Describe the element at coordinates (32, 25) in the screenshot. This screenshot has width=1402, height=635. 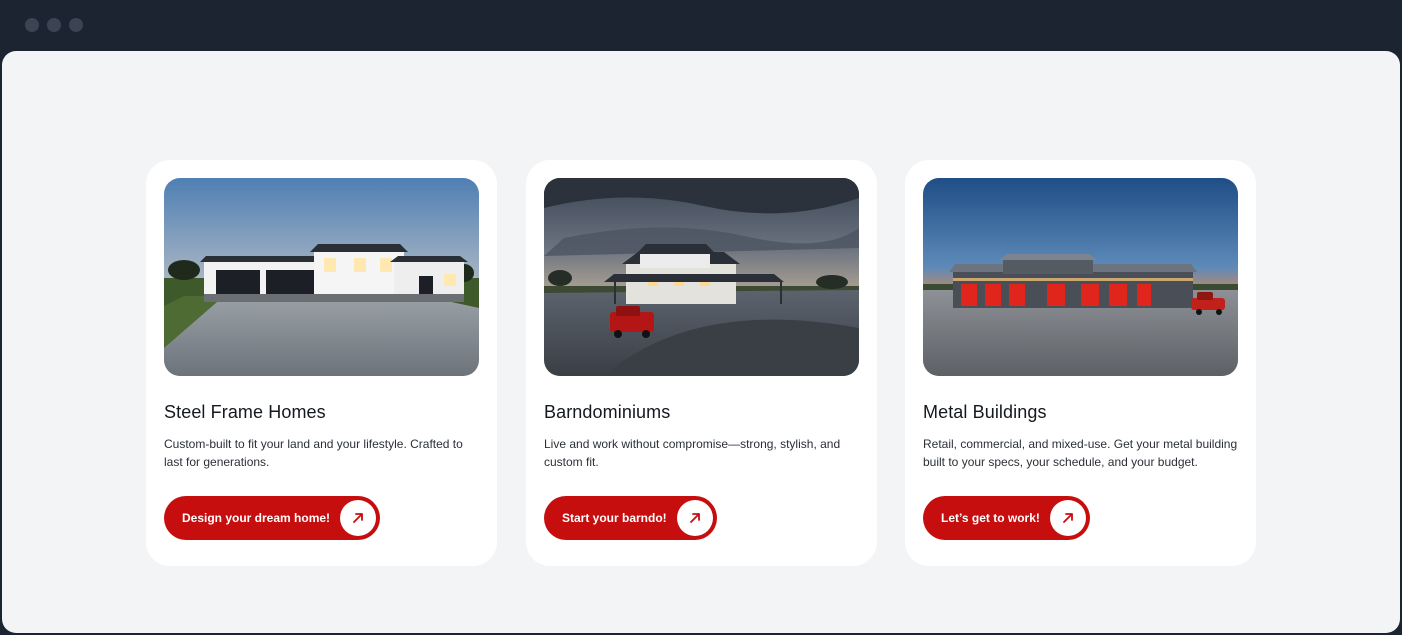
I see `window-close-button` at that location.